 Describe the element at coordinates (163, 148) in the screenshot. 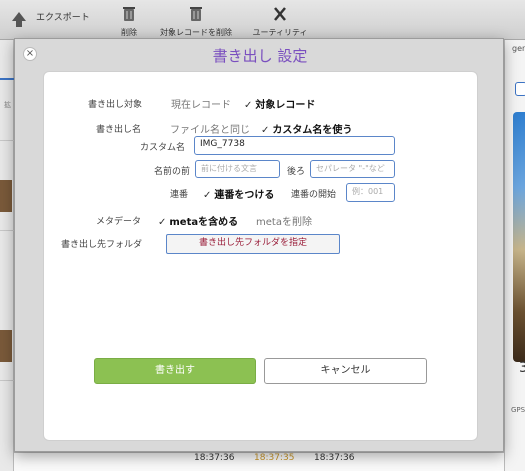

I see `custom-name-label: カスタム名` at that location.